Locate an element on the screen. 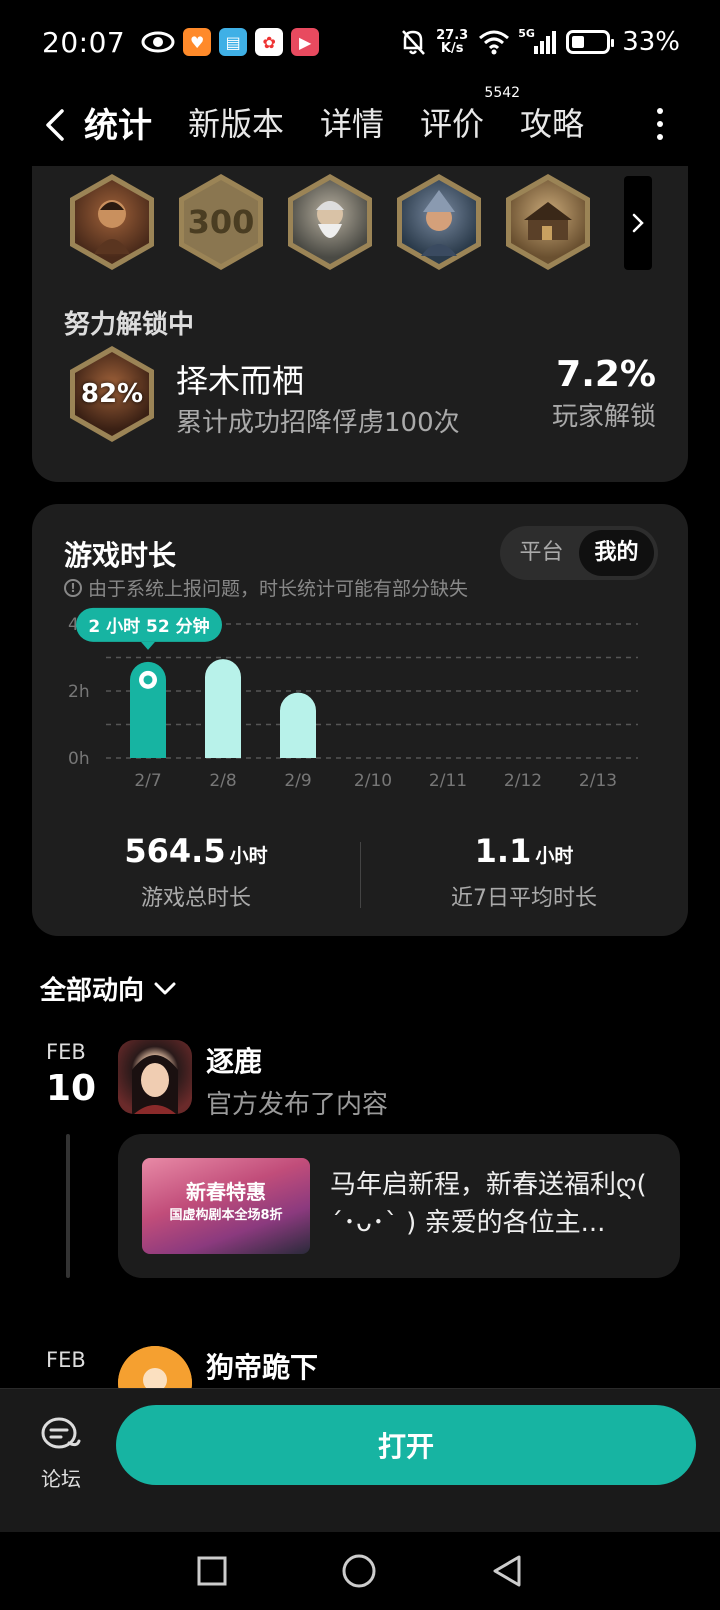  tab-guides: 攻略 is located at coordinates (552, 125).